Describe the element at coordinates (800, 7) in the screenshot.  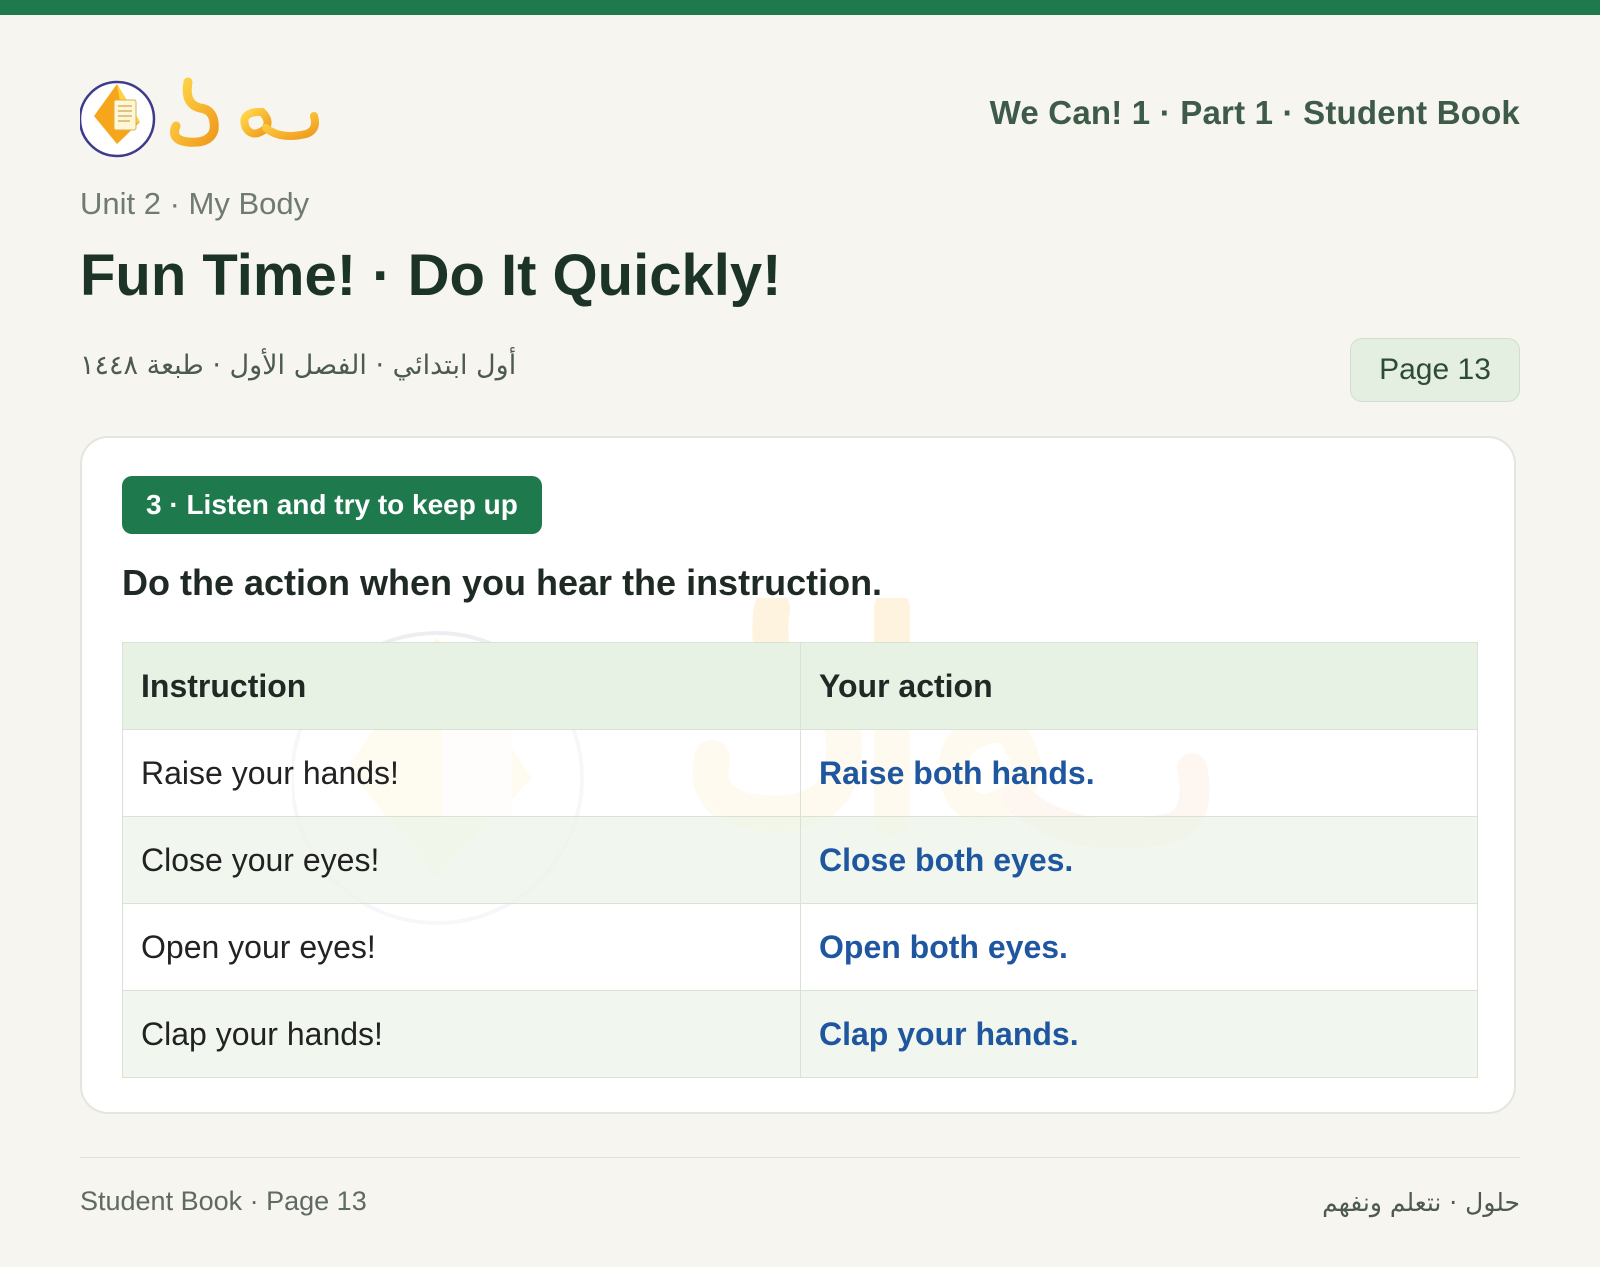
I see `top-accent-bar` at that location.